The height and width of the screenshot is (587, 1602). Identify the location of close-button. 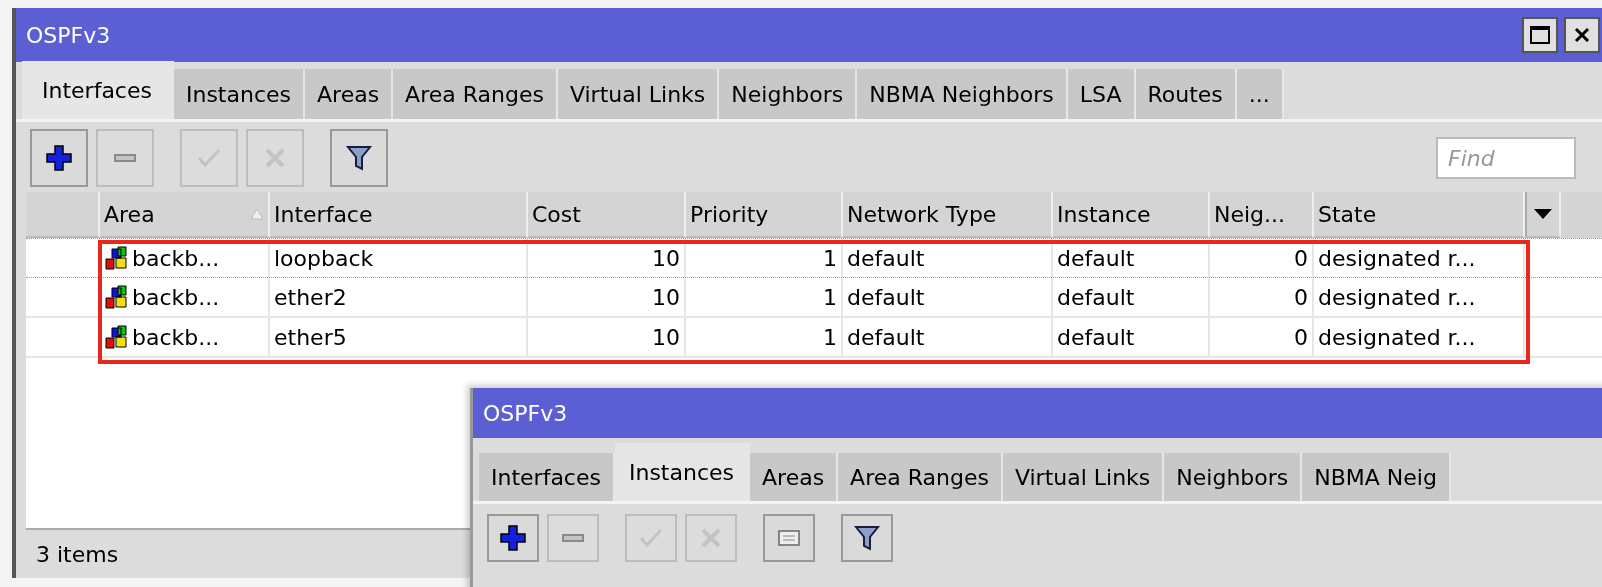
(1582, 35).